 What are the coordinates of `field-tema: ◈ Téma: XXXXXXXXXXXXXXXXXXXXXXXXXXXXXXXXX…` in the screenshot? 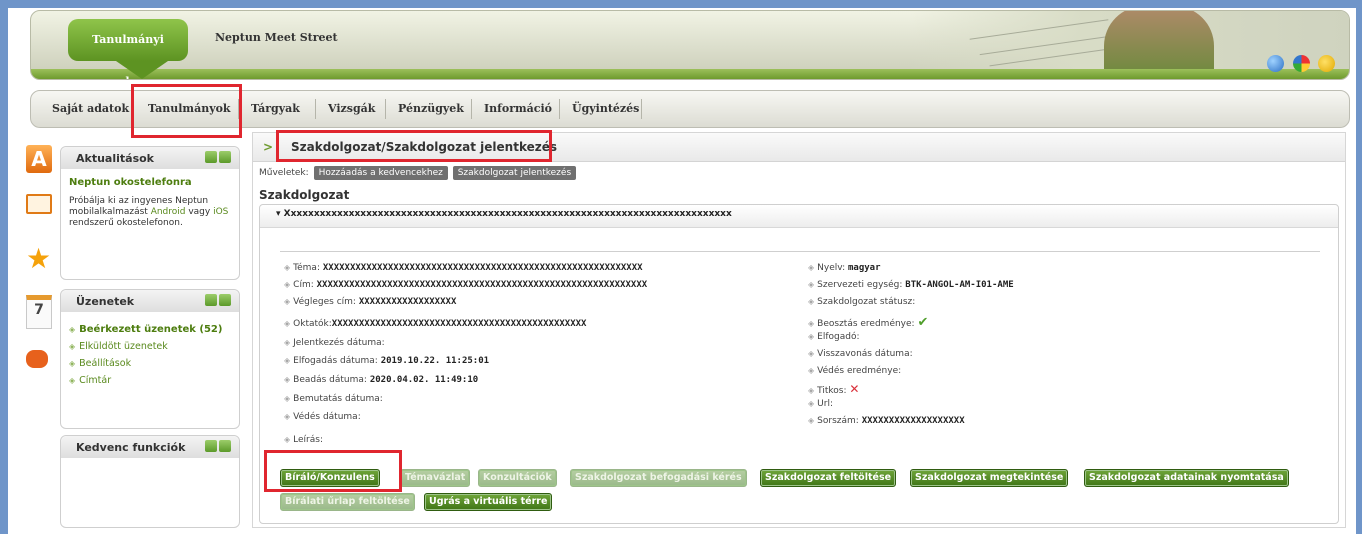 It's located at (463, 268).